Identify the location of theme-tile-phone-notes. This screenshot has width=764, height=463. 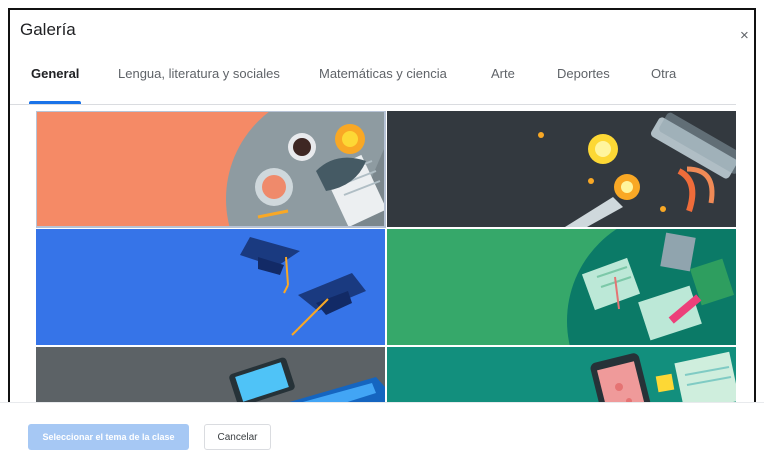
(561, 375).